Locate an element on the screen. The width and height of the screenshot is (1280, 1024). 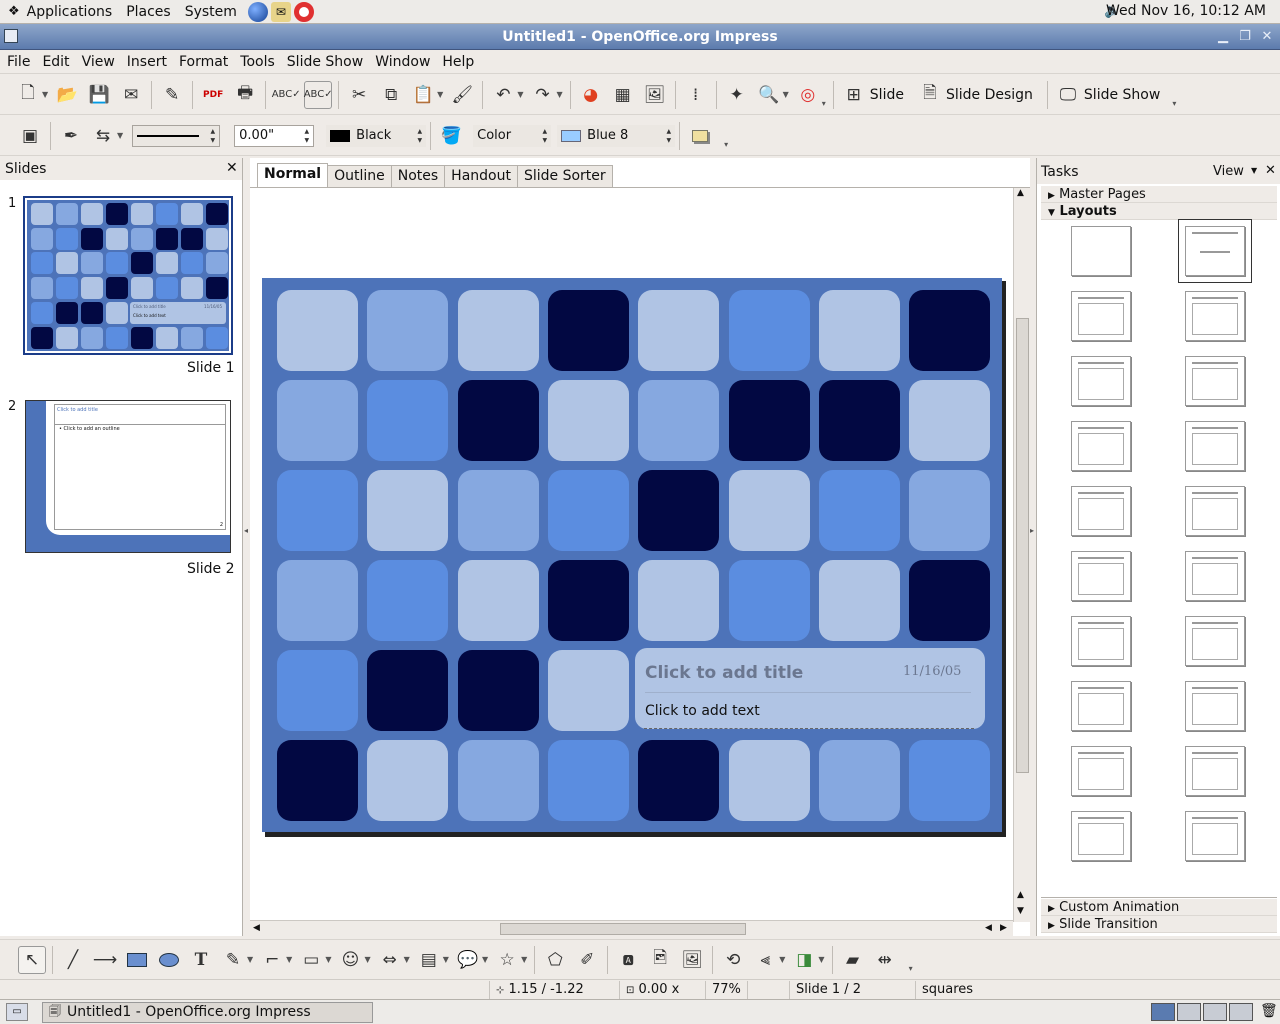
alignment-icon: ⫷ is located at coordinates (765, 960).